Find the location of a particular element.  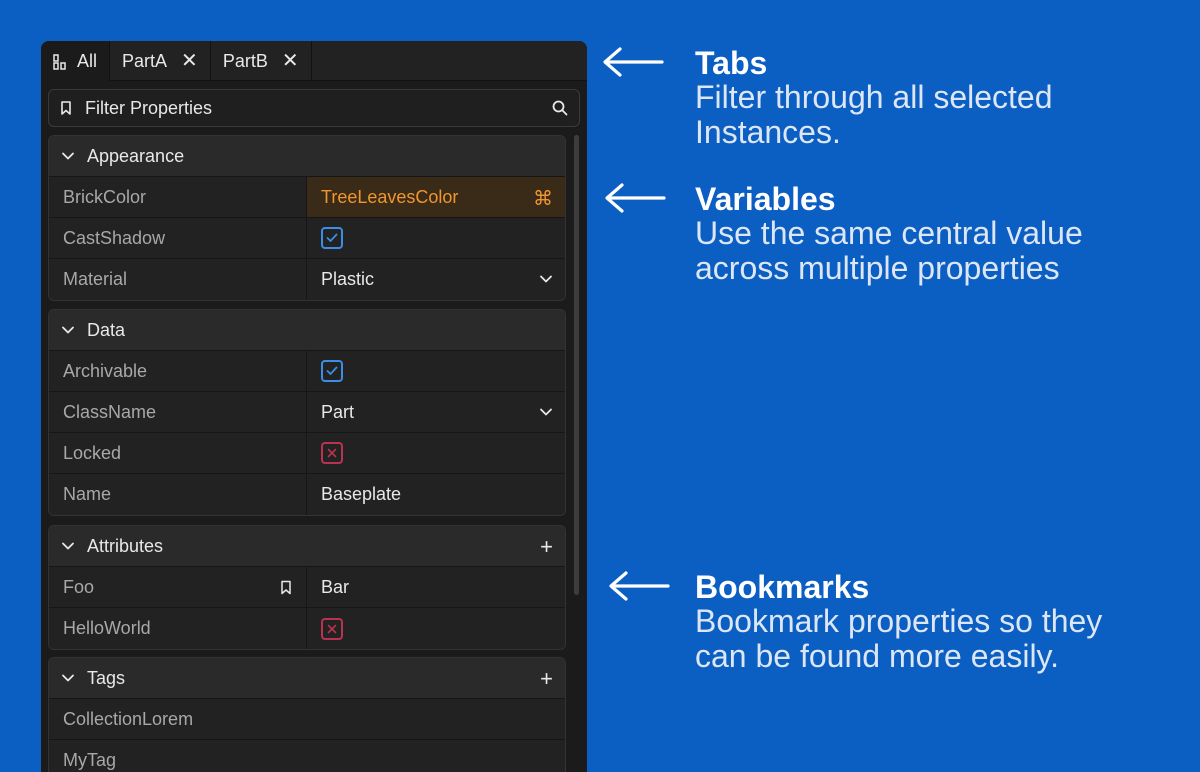

section-header: Appearance is located at coordinates (307, 156).